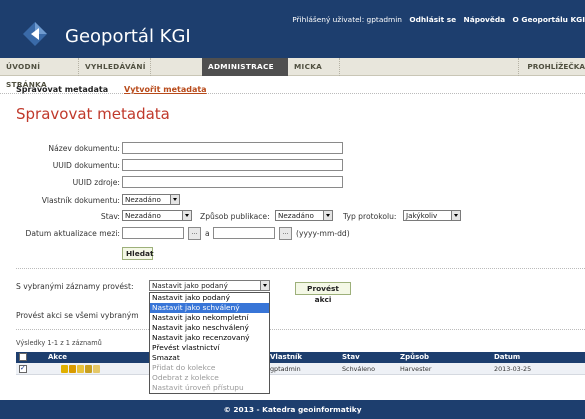 This screenshot has width=585, height=419. I want to click on all-action-label: Provést akci se všemi vybraným, so click(77, 315).